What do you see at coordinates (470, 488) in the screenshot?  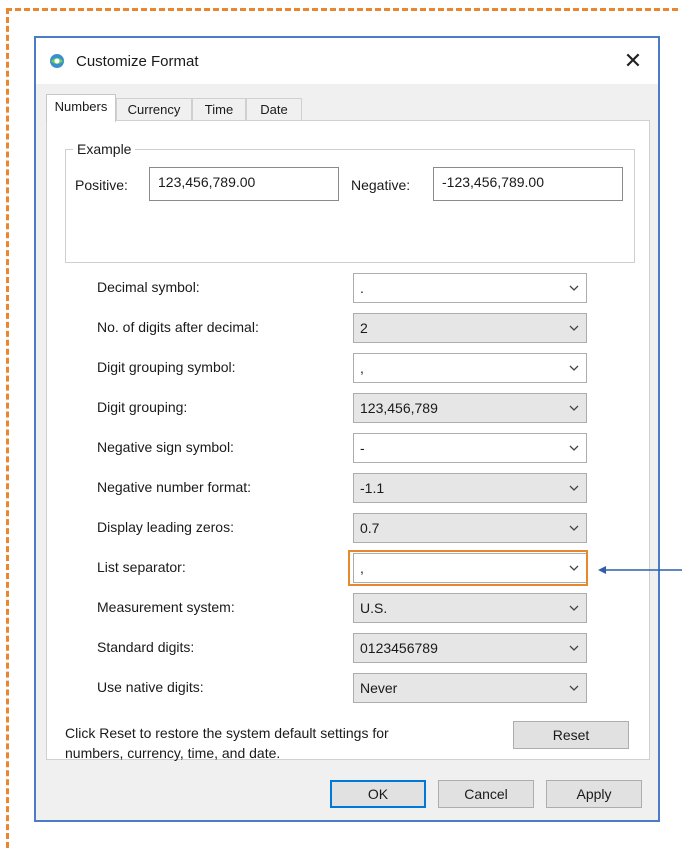 I see `negative-number-format-dropdown: -1.1` at bounding box center [470, 488].